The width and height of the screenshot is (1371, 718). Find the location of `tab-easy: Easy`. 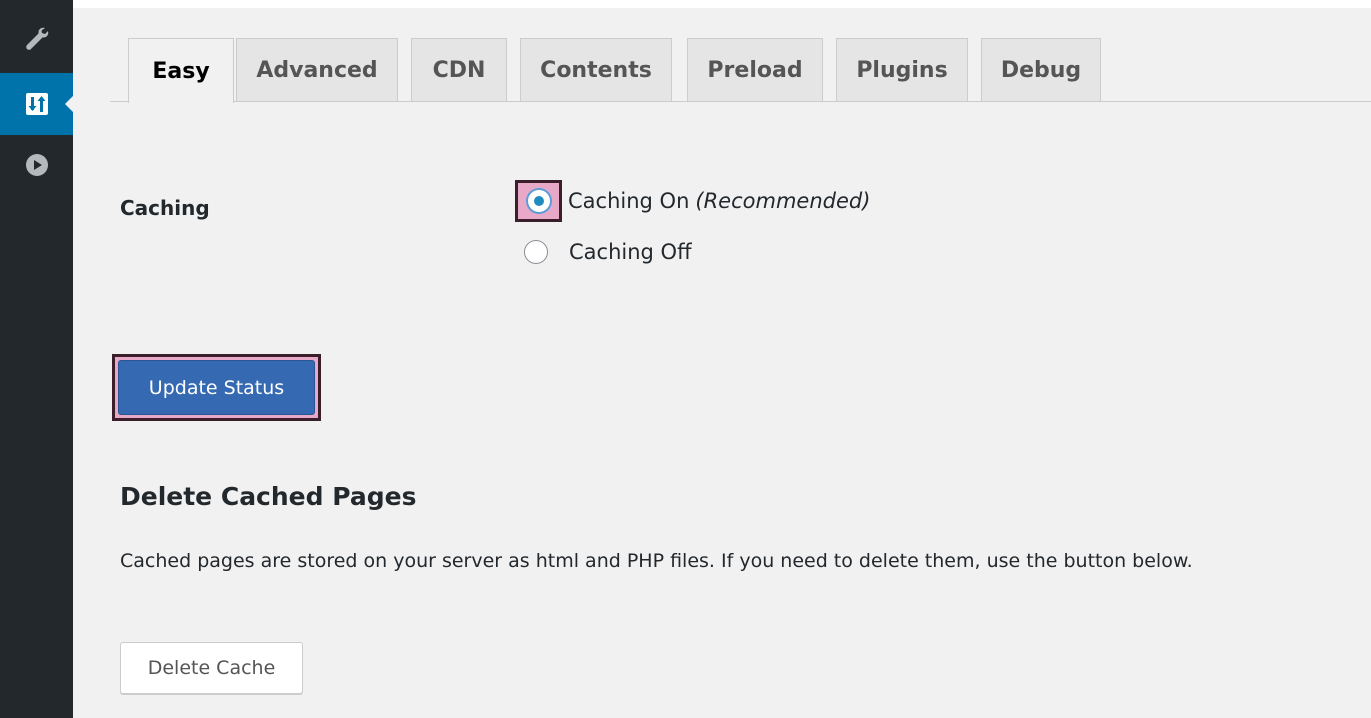

tab-easy: Easy is located at coordinates (181, 70).